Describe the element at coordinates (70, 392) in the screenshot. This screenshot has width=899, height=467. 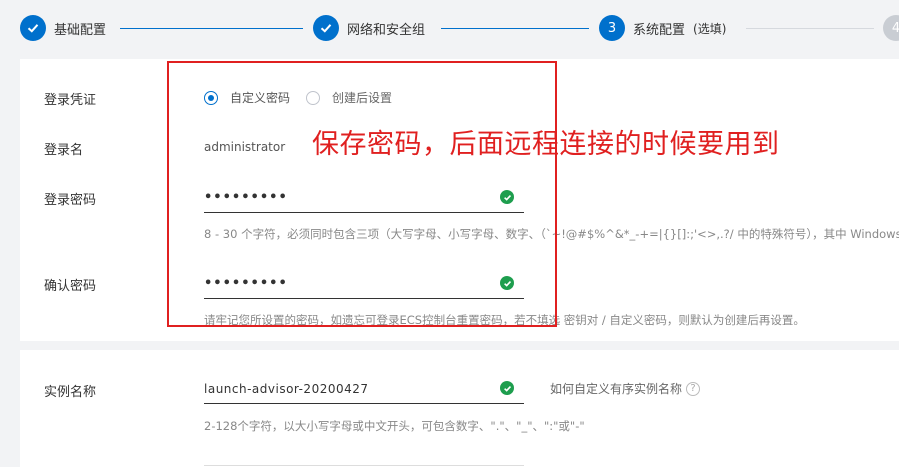
I see `instance-name-label: 实例名称` at that location.